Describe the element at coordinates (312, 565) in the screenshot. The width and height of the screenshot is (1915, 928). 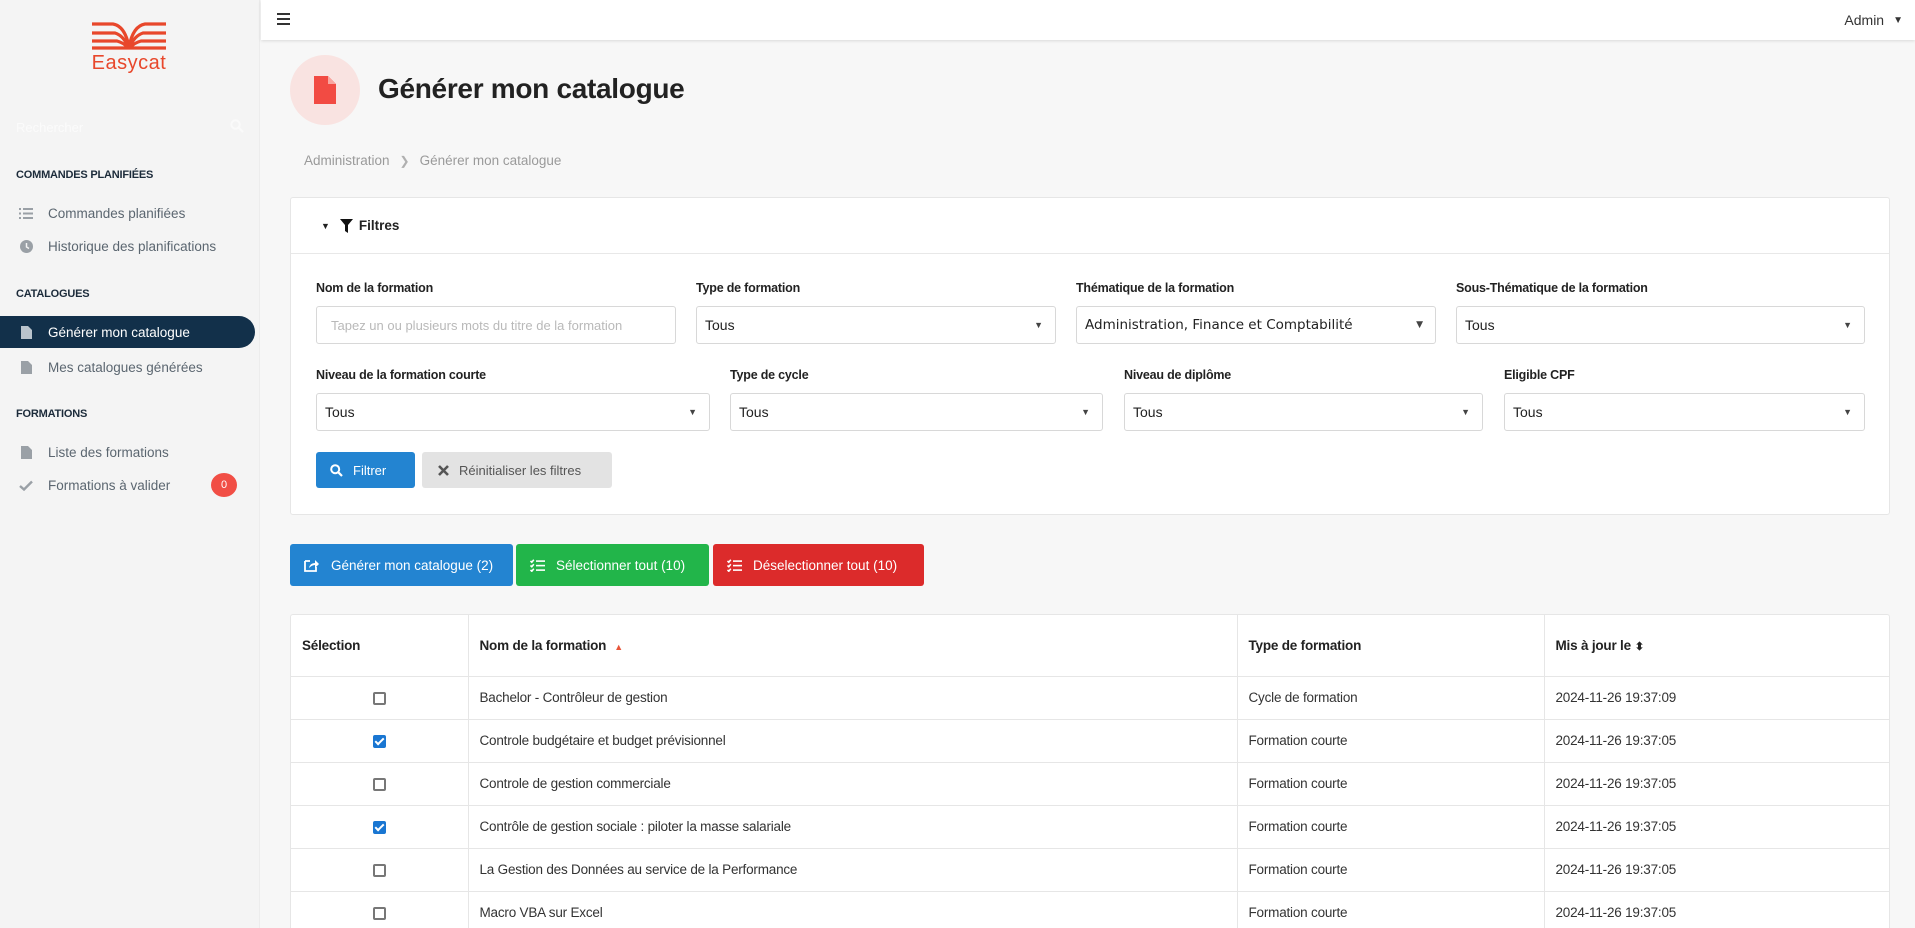
I see `share-export-icon` at that location.